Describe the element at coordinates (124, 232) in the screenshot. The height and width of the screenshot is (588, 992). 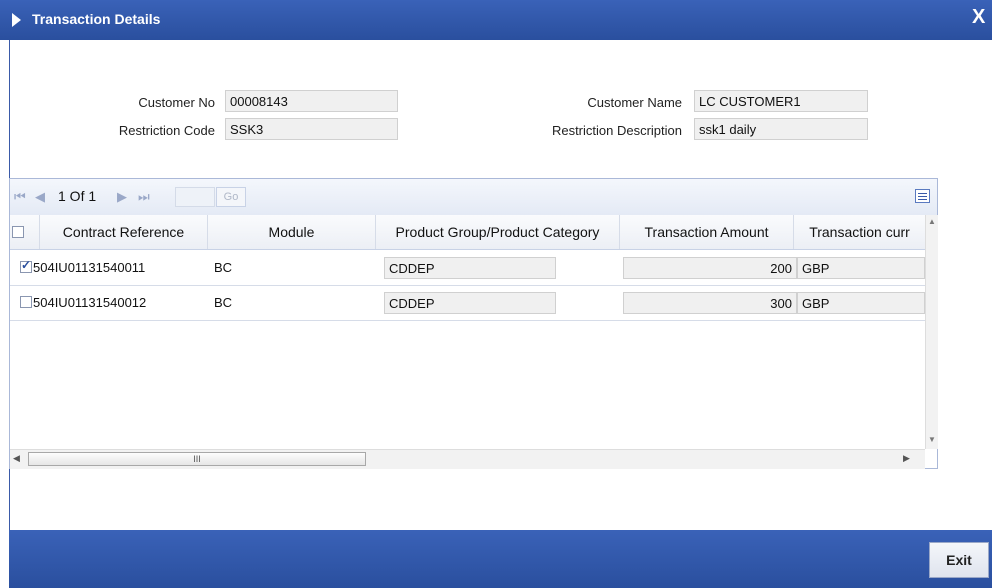
I see `header-contract-reference: Contract Reference` at that location.